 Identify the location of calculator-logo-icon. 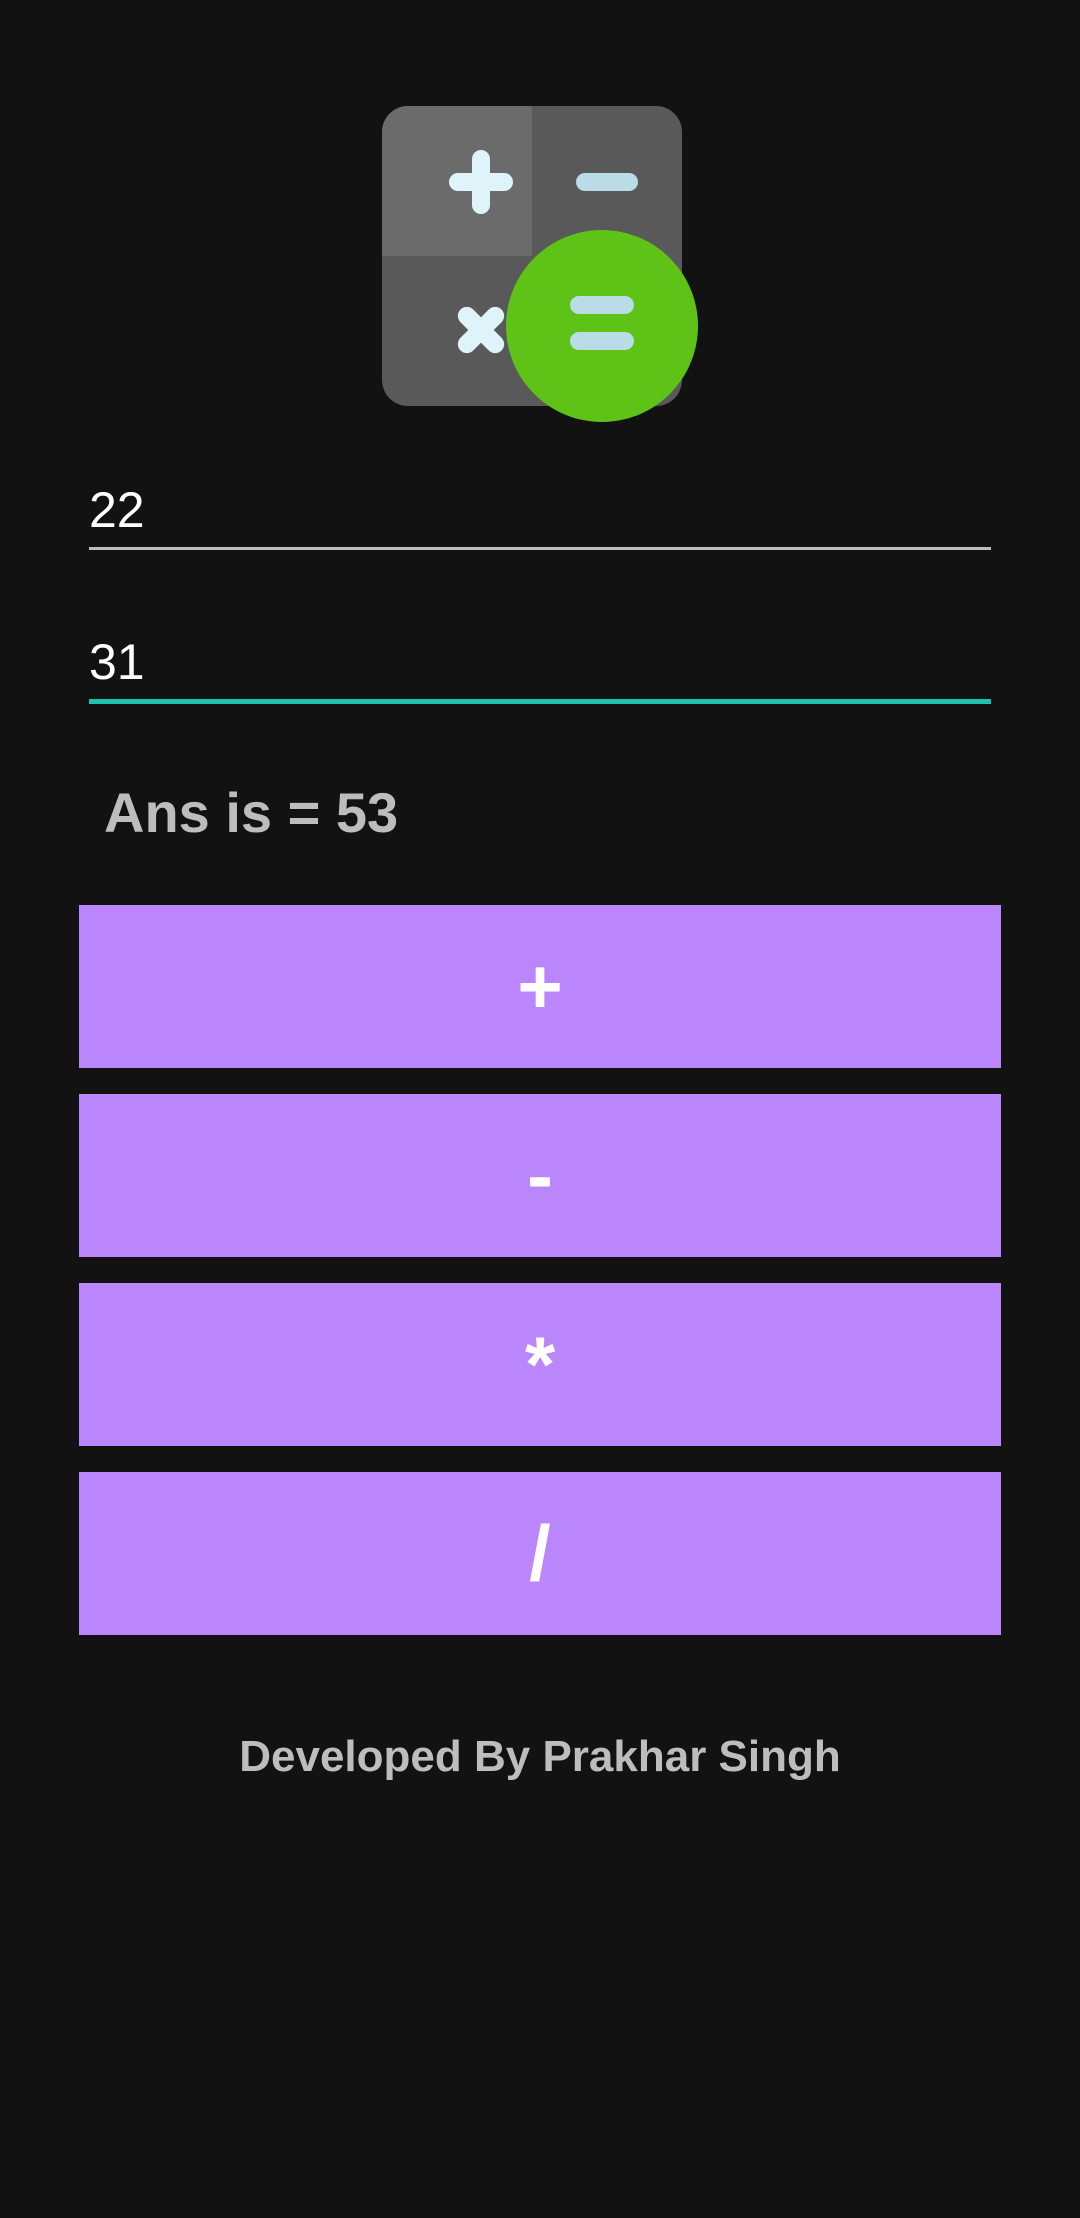
(540, 264).